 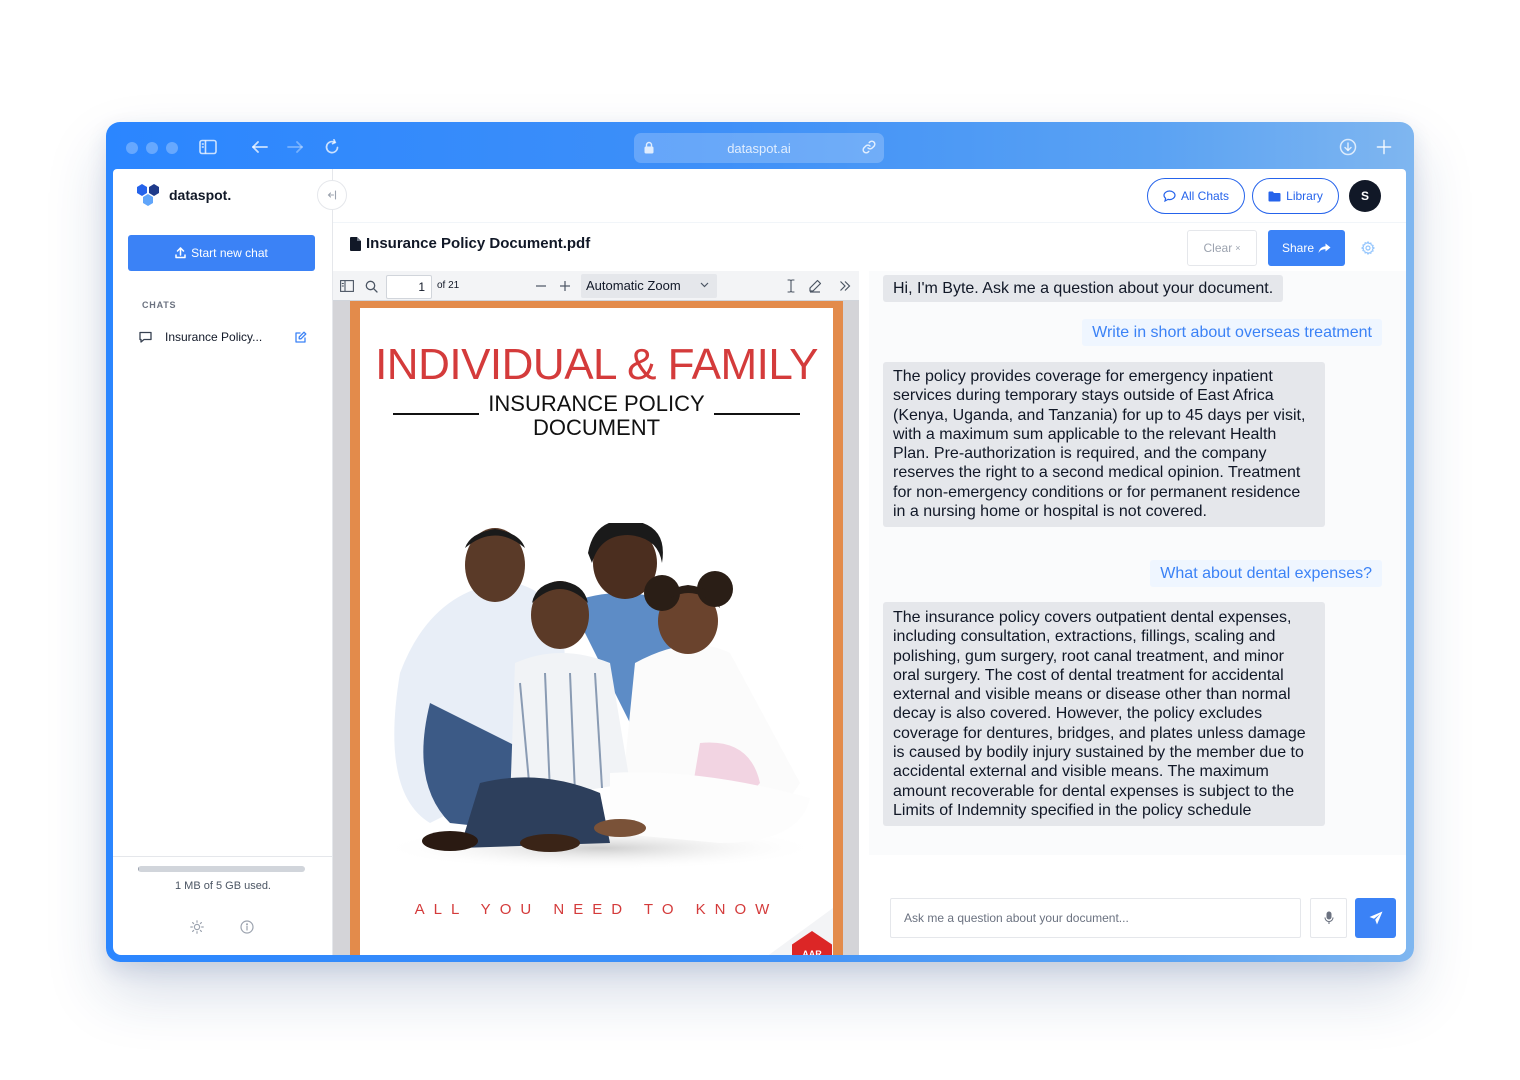 I want to click on start-new-chat-label: Start new chat, so click(x=229, y=253).